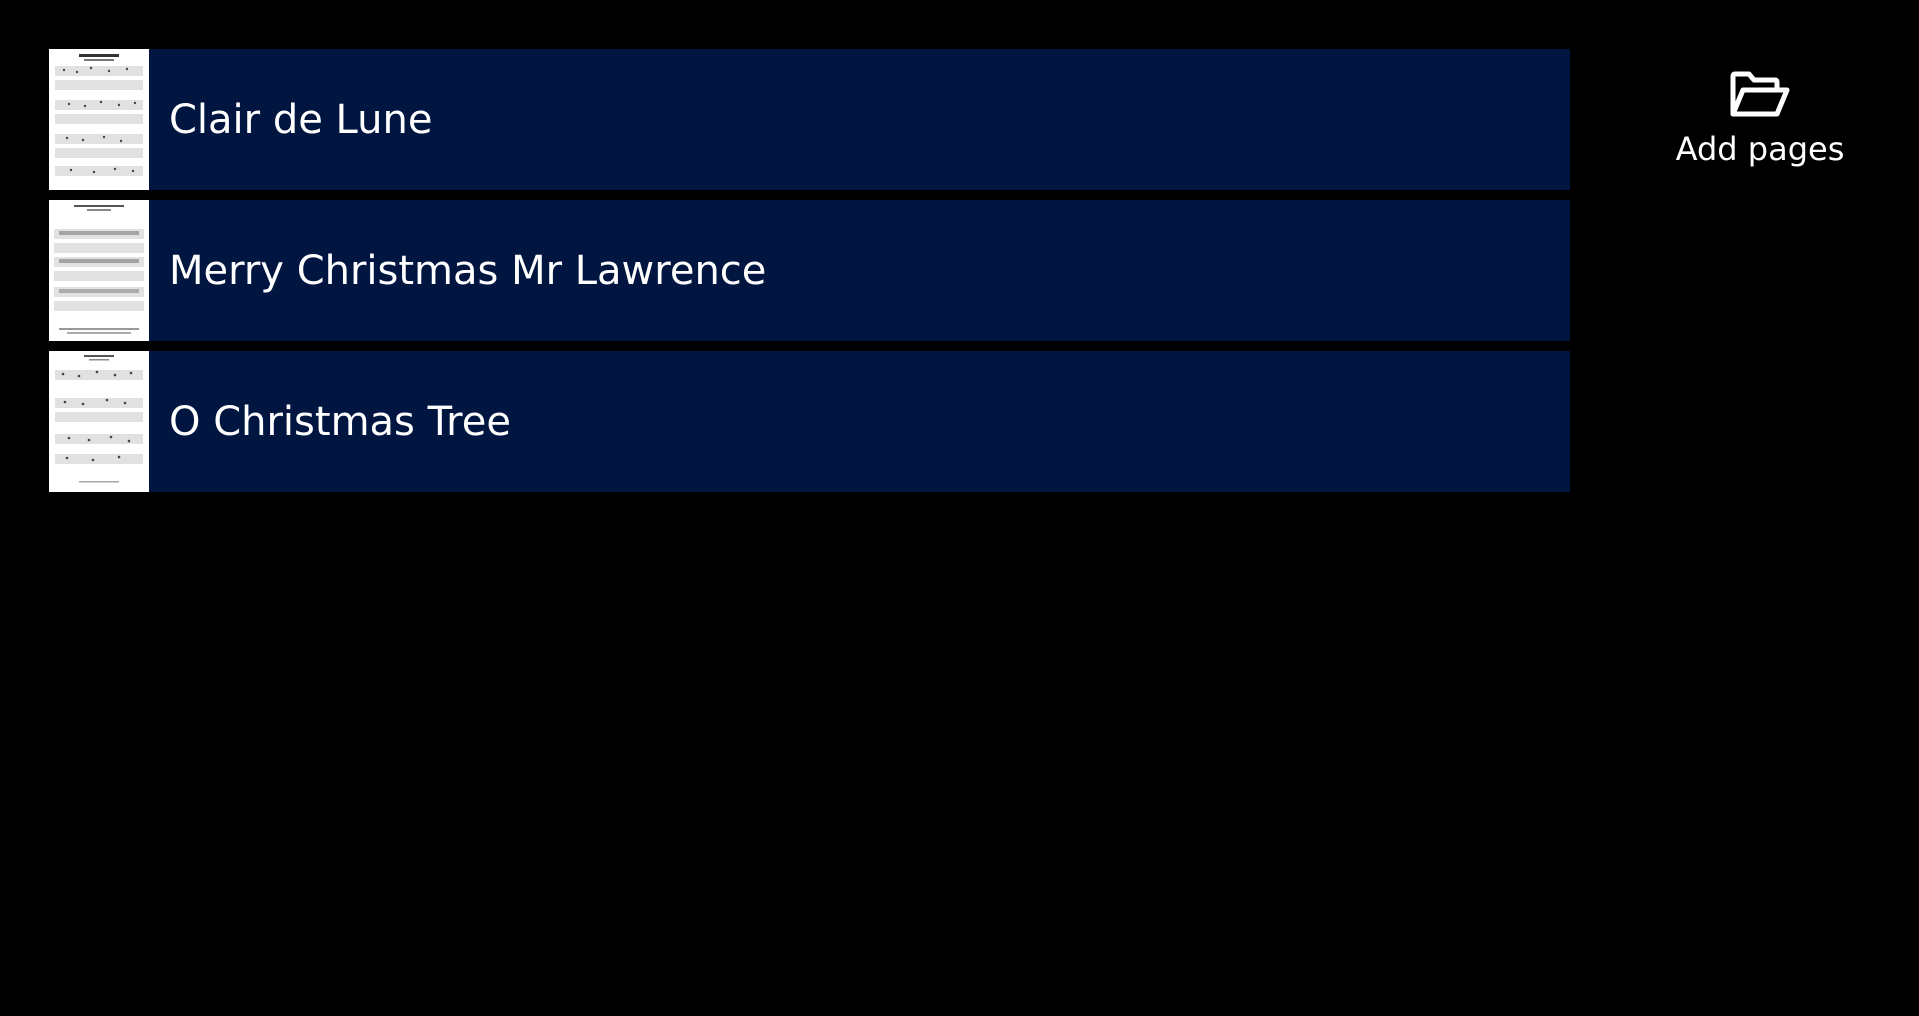 Image resolution: width=1919 pixels, height=1016 pixels. I want to click on add-pages-button: Add pages, so click(1760, 130).